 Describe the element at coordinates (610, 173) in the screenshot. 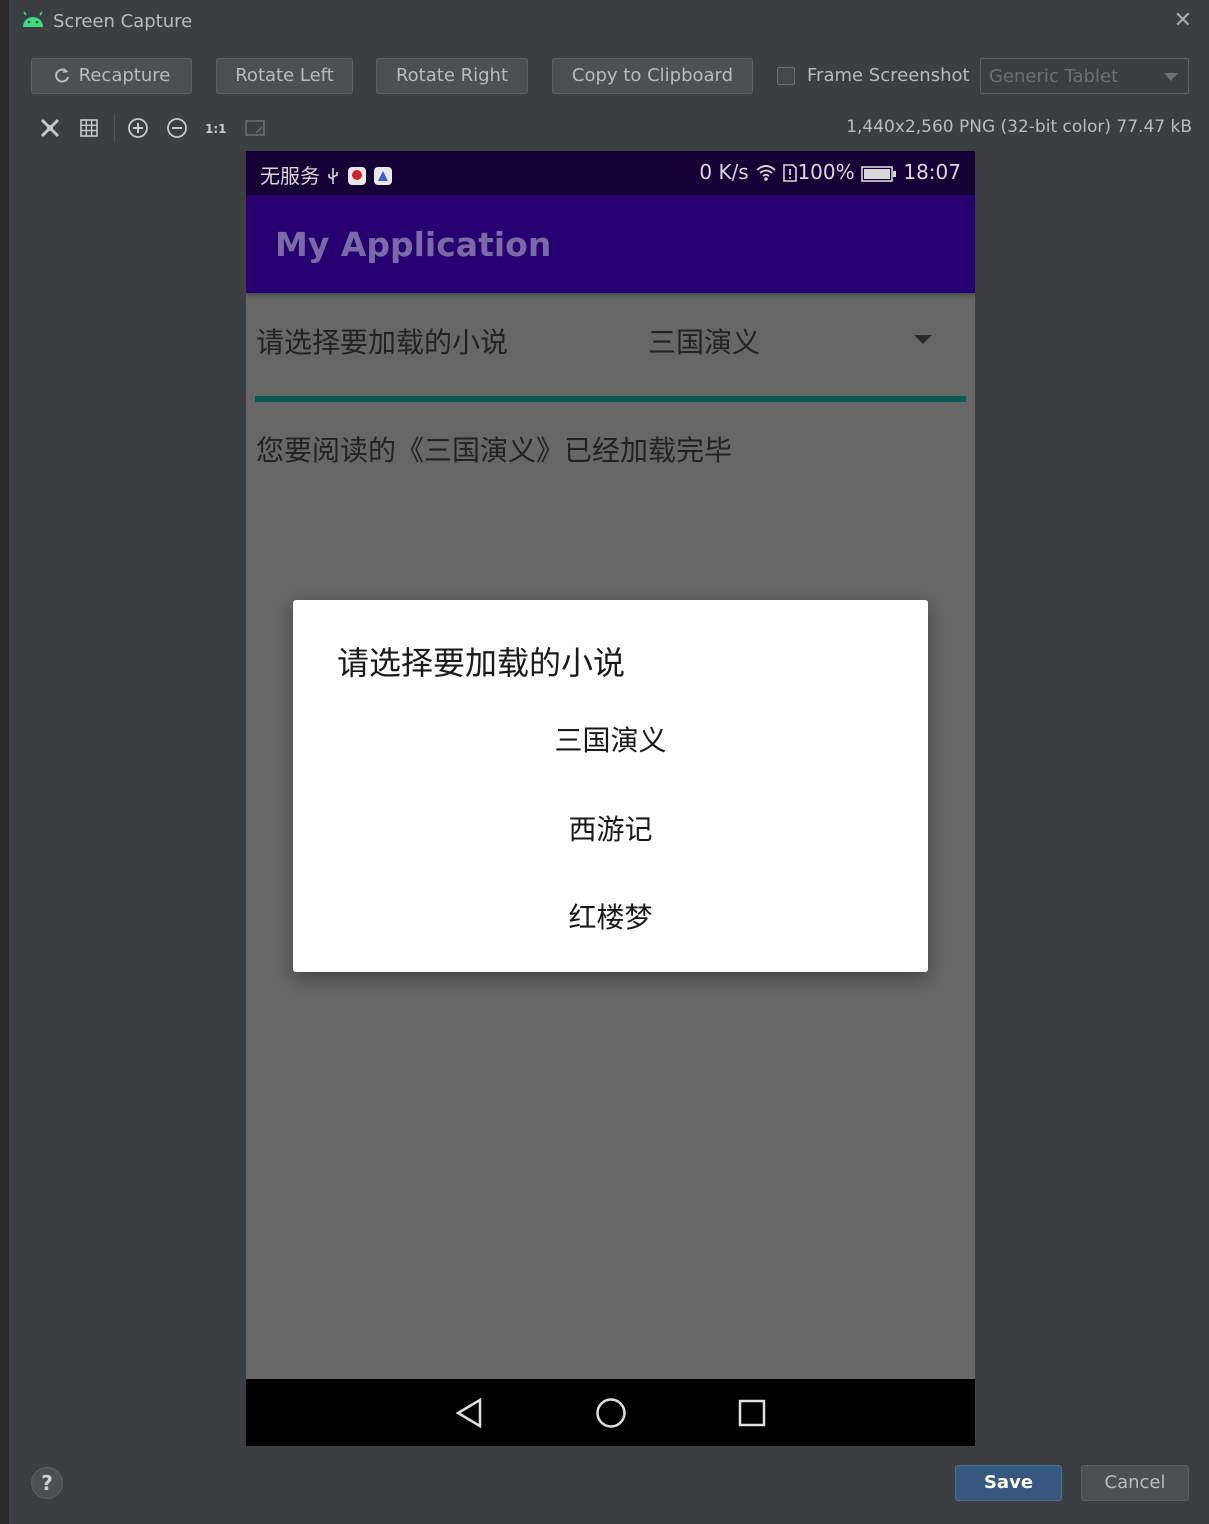

I see `status-bar: 无服务 0 K/s 100% 18:07` at that location.